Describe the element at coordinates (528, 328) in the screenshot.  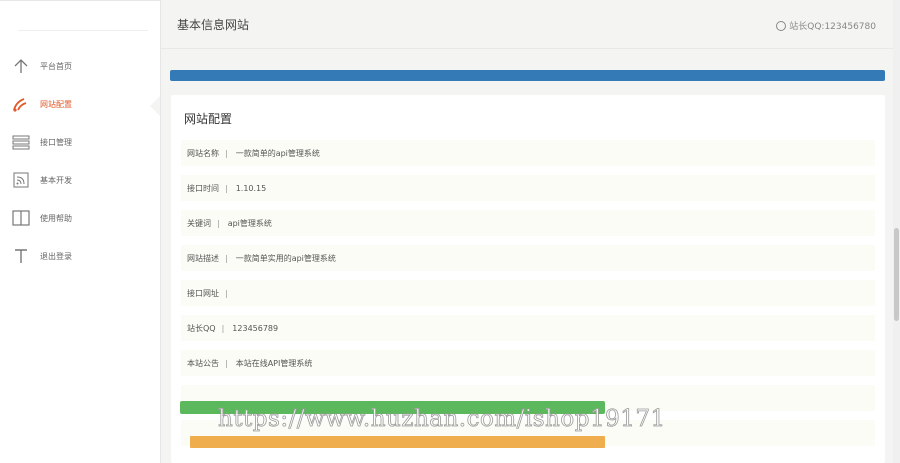
I see `config-row: 站长QQ | 123456789` at that location.